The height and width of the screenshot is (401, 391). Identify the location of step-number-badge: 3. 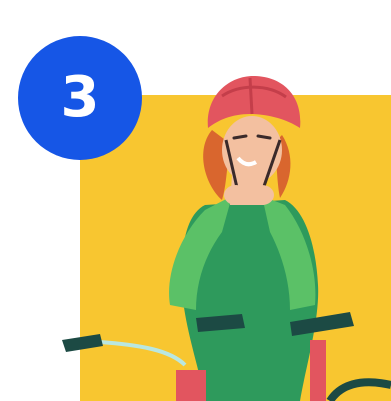
(80, 98).